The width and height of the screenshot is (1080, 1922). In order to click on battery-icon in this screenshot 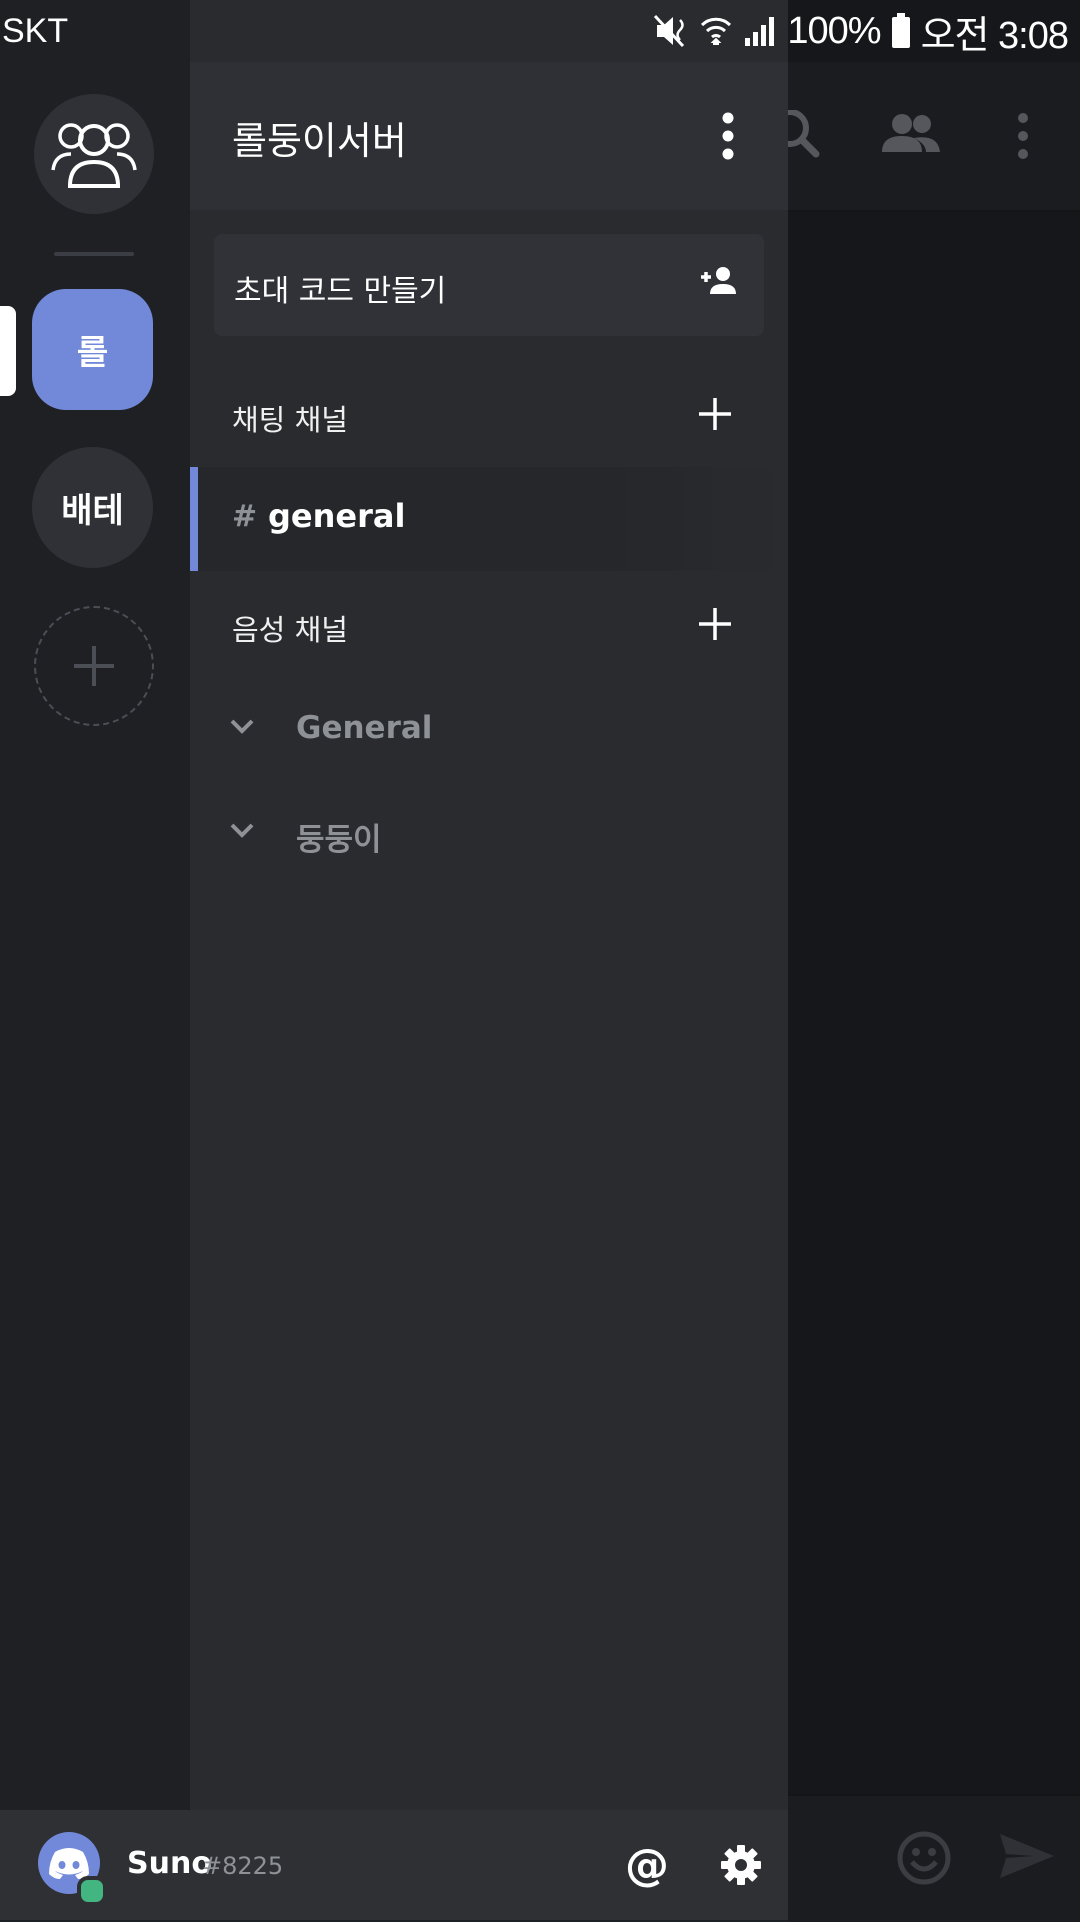, I will do `click(901, 31)`.